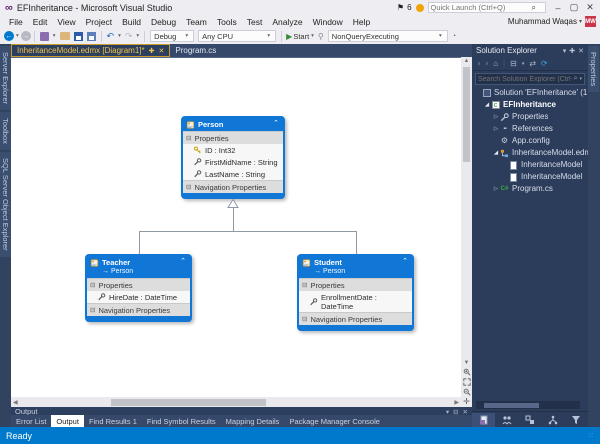  I want to click on tree-item-efinheritance: ◢ C EFInheritance, so click(530, 105).